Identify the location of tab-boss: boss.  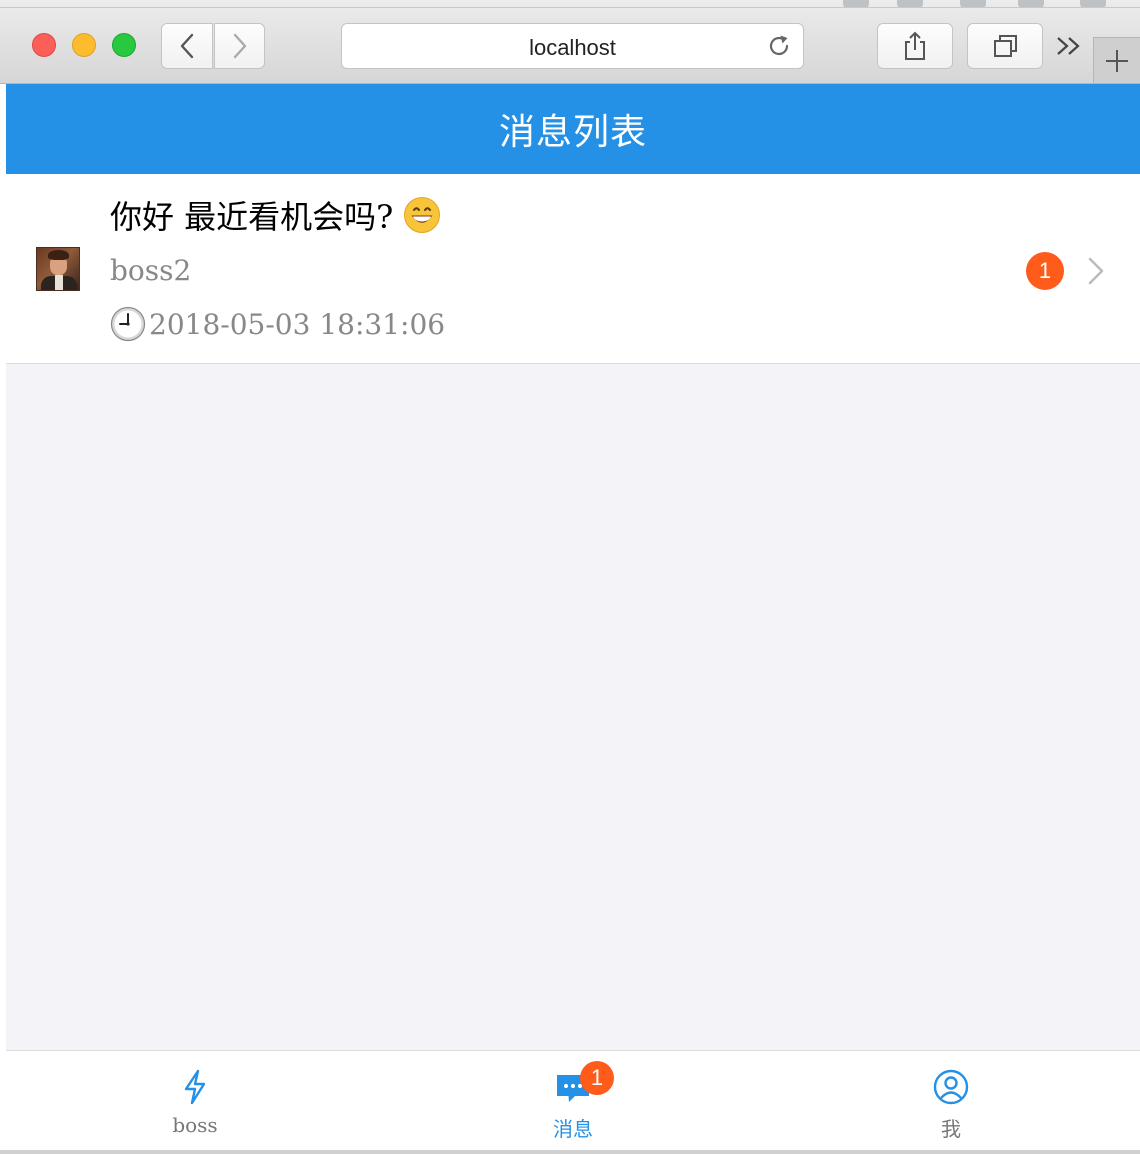
(195, 1101).